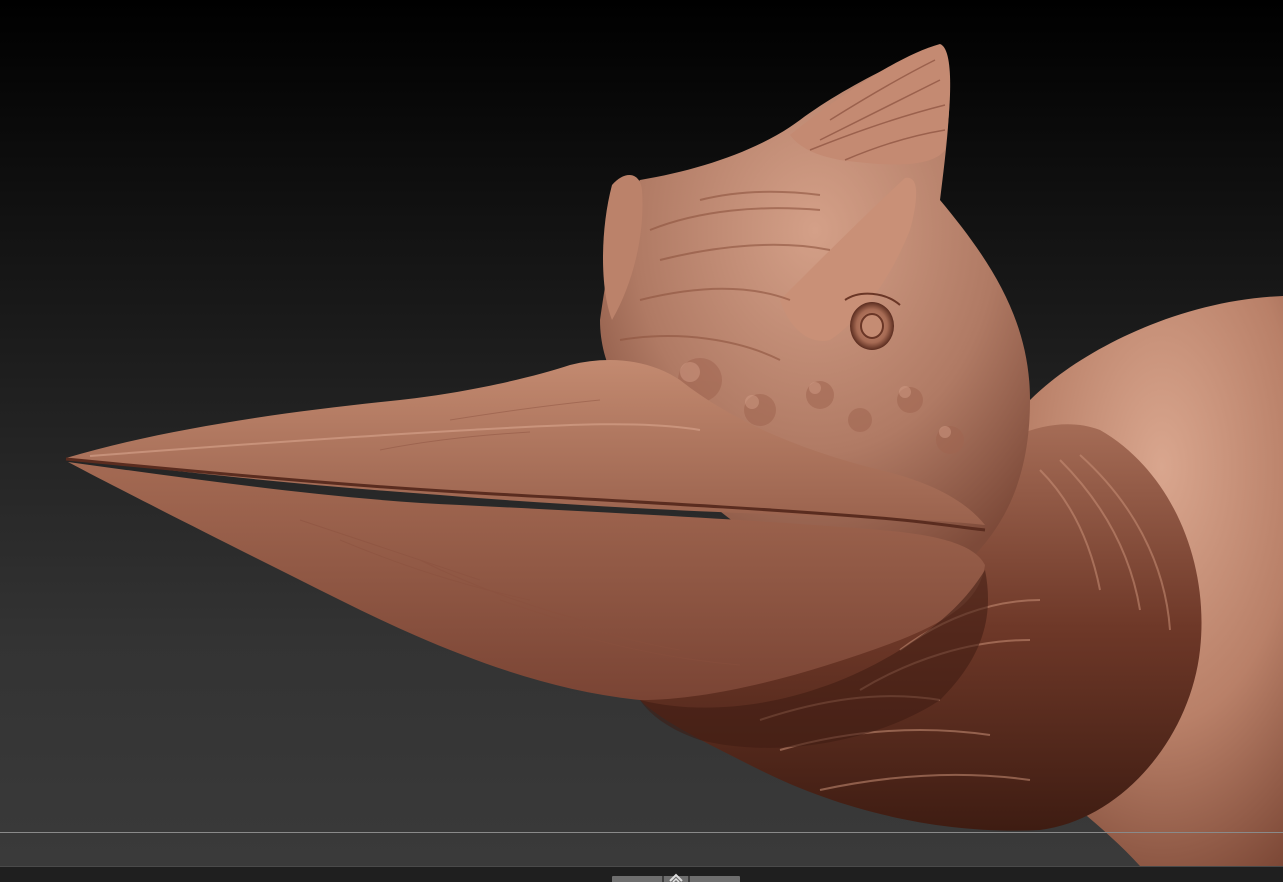  What do you see at coordinates (641, 832) in the screenshot?
I see `floor-grid-line` at bounding box center [641, 832].